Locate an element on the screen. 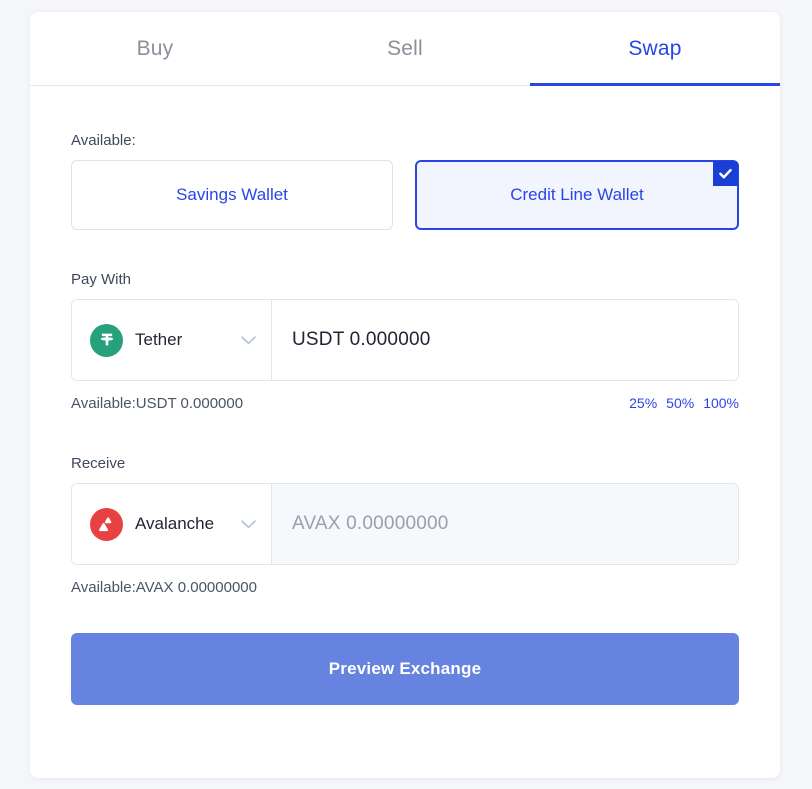 This screenshot has width=812, height=789. preview-exchange-button: Preview Exchange is located at coordinates (405, 669).